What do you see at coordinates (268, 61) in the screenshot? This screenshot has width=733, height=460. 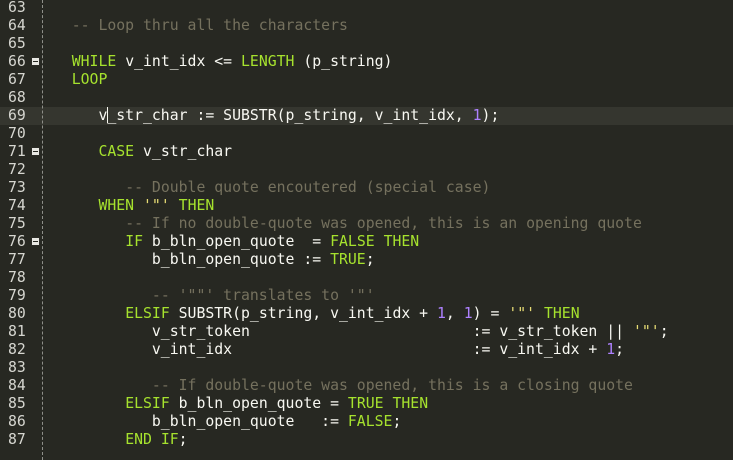 I see `keyword-token: LENGTH` at bounding box center [268, 61].